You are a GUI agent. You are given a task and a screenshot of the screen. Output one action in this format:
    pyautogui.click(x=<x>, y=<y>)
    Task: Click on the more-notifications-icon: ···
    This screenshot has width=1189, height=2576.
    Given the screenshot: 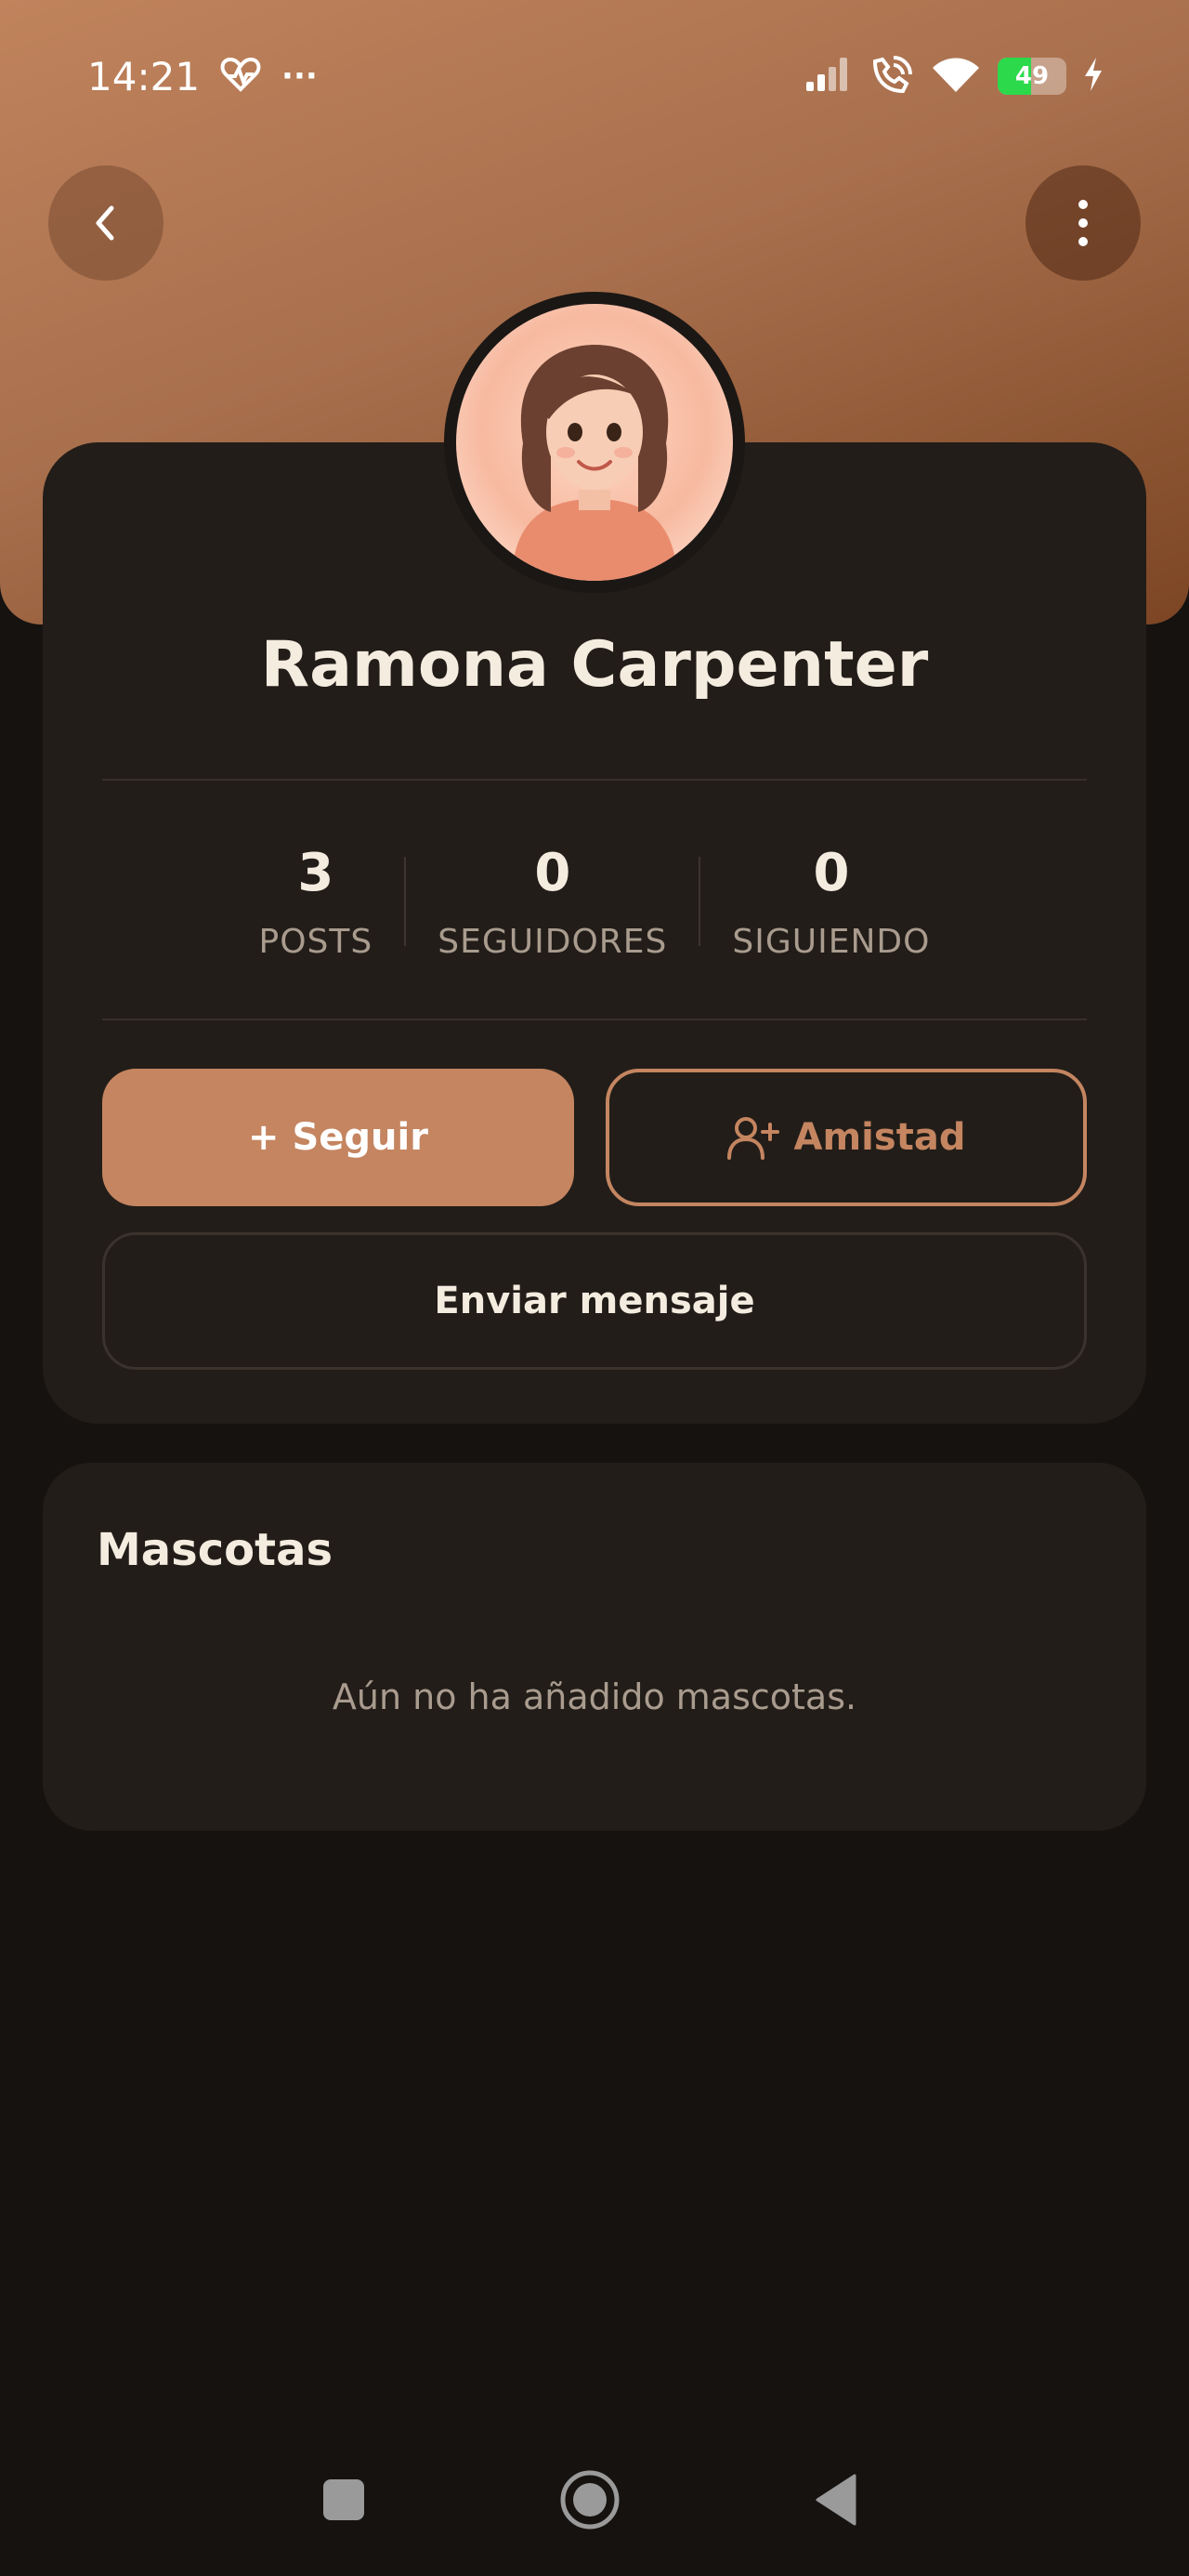 What is the action you would take?
    pyautogui.click(x=299, y=76)
    